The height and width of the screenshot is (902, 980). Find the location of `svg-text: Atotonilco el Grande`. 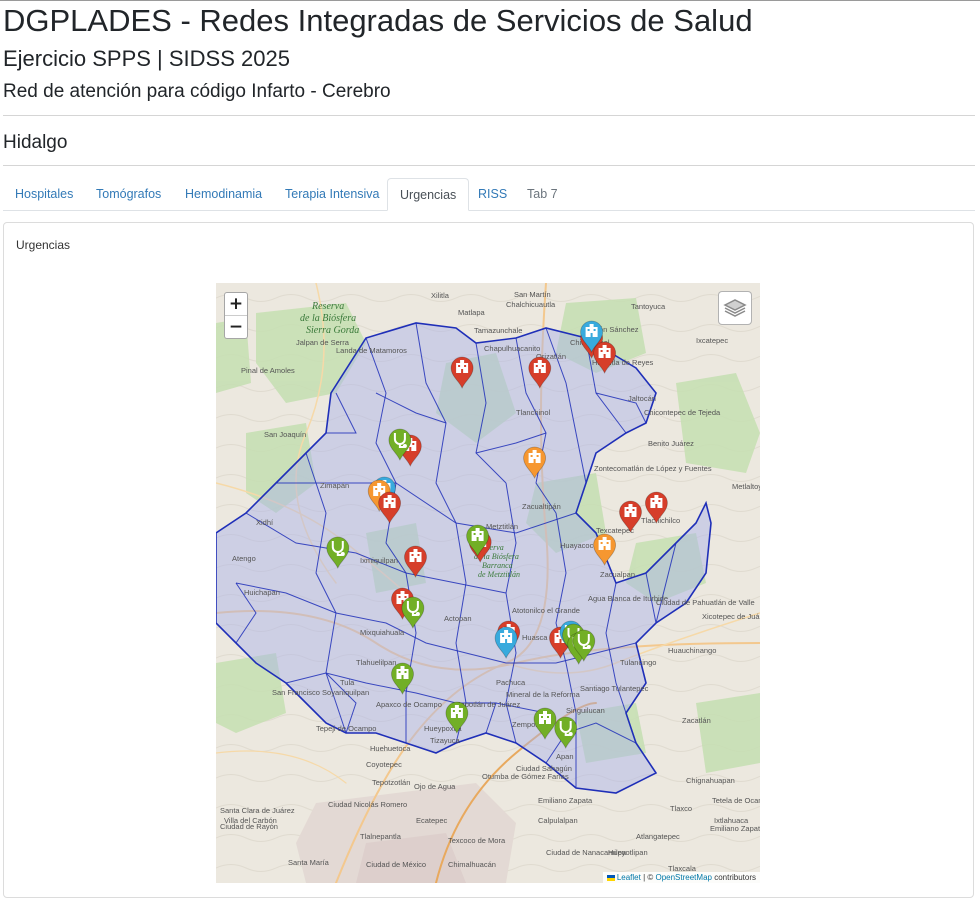

svg-text: Atotonilco el Grande is located at coordinates (546, 610).